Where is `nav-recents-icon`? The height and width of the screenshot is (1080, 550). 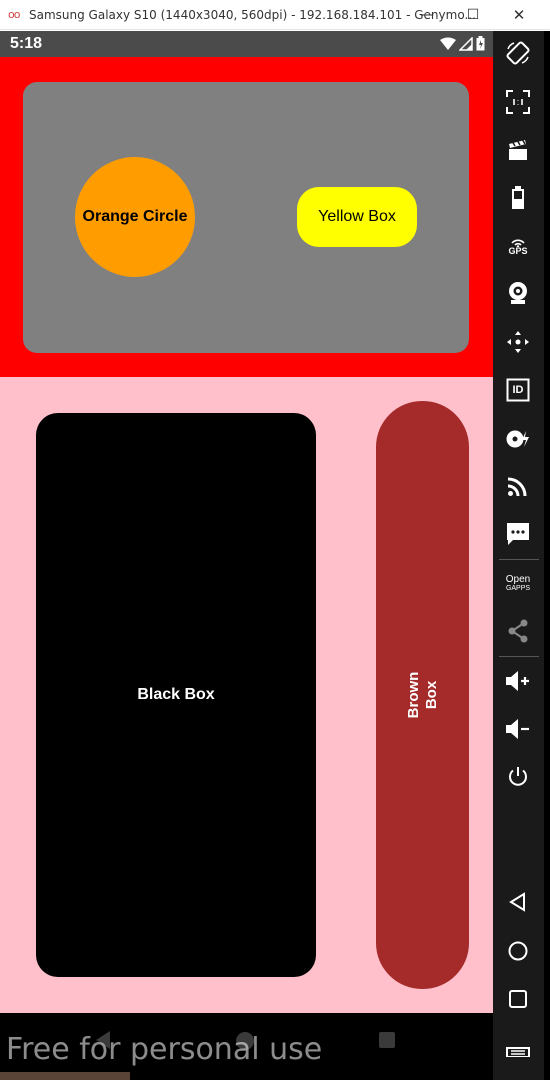 nav-recents-icon is located at coordinates (387, 1040).